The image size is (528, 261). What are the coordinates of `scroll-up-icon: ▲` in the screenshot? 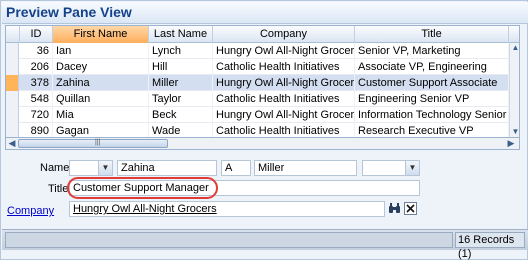 It's located at (514, 48).